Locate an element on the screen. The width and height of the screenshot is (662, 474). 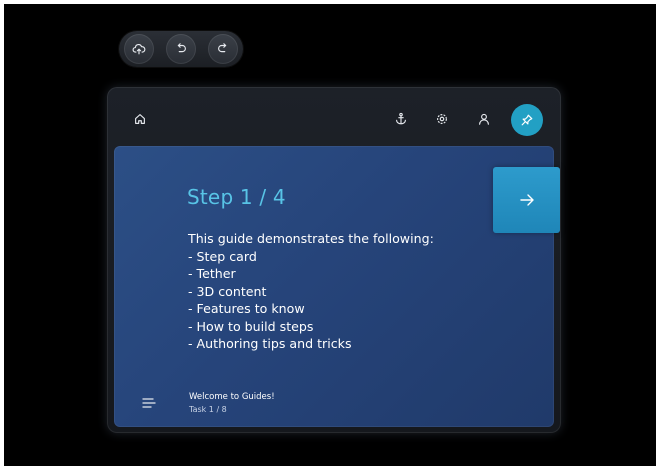
step-line: - Features to know is located at coordinates (246, 308).